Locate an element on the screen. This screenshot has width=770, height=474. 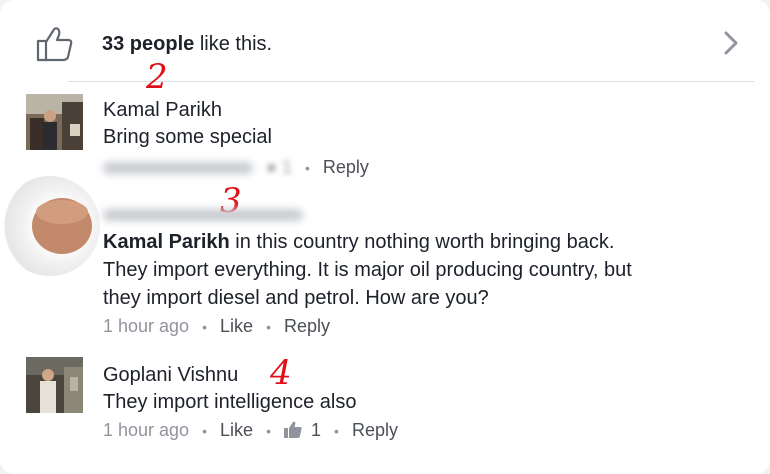
likes-count: 33 people is located at coordinates (148, 44).